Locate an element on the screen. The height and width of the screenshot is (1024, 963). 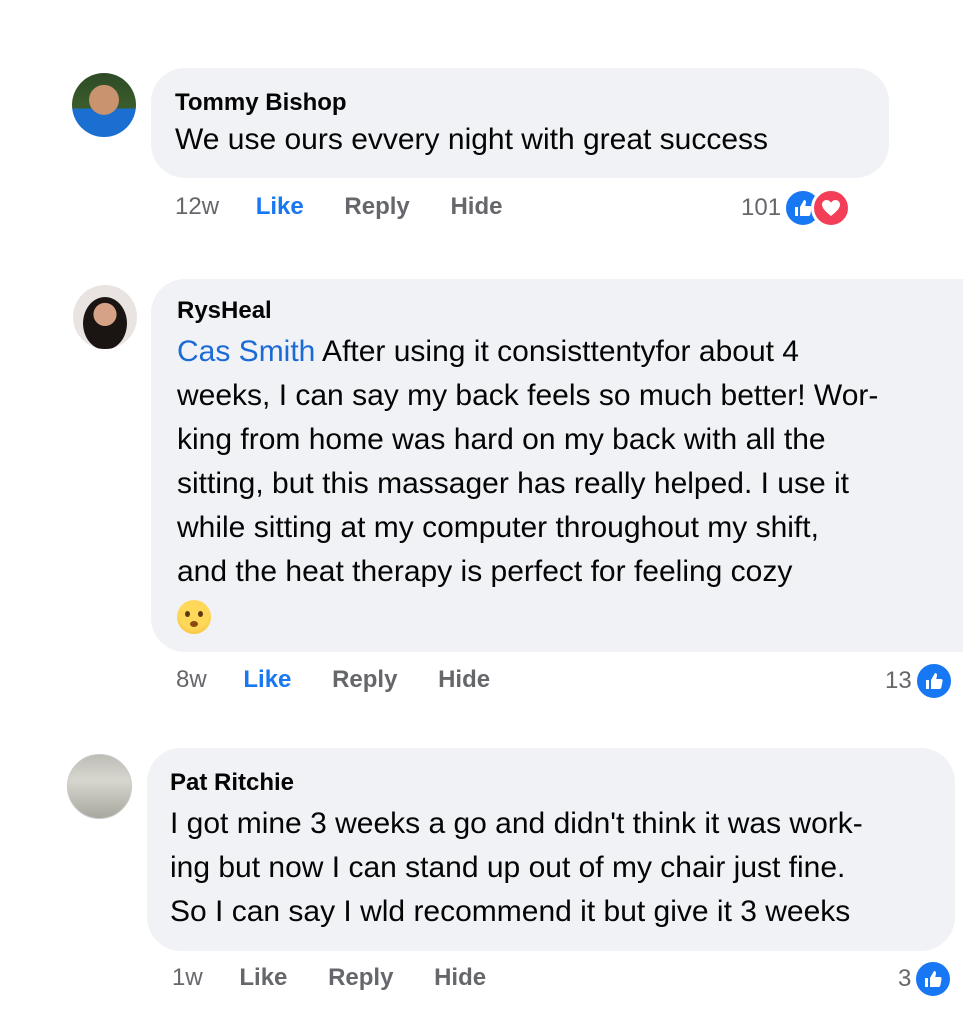
comment-author: Tommy Bishop is located at coordinates (532, 103).